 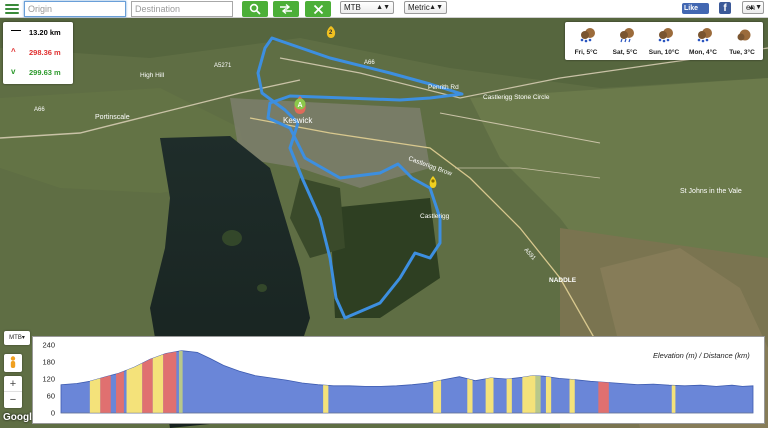 I want to click on label-naddle: NADDLE, so click(x=563, y=280).